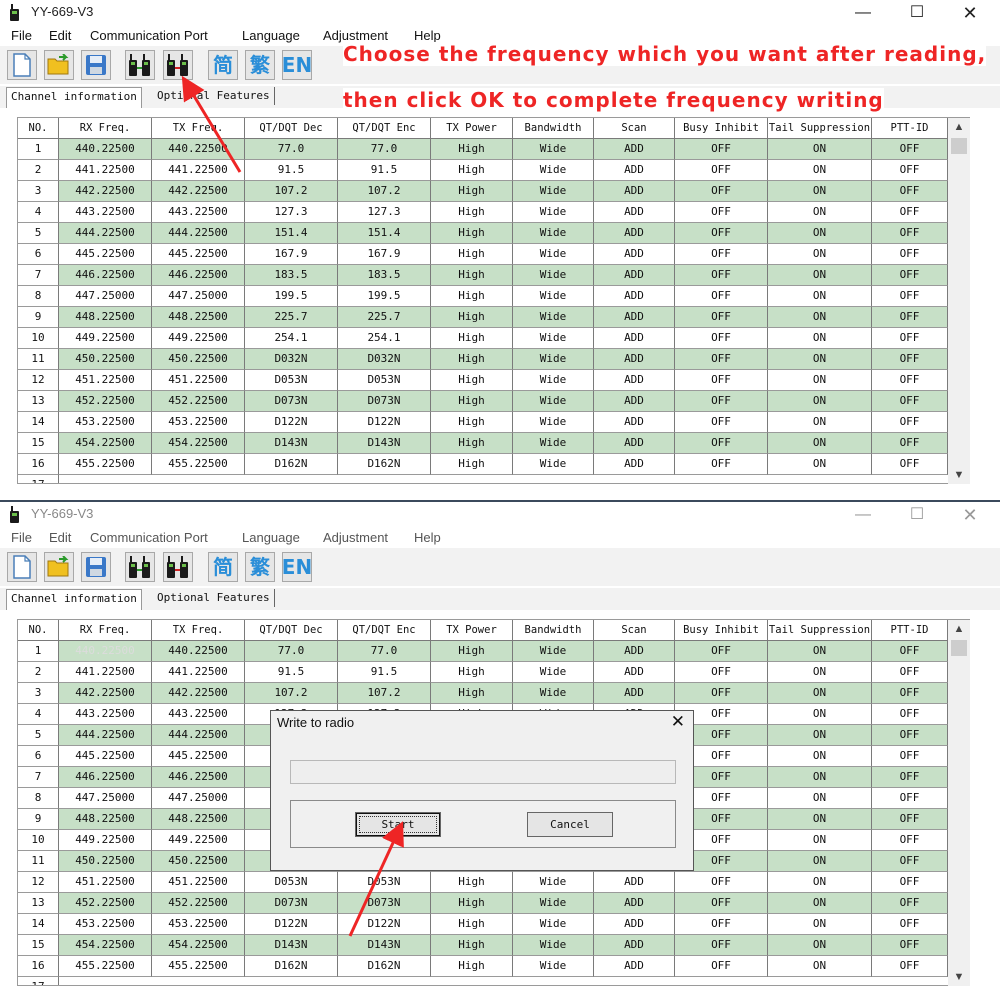 This screenshot has width=1000, height=1000. I want to click on menu-edit: Edit, so click(60, 35).